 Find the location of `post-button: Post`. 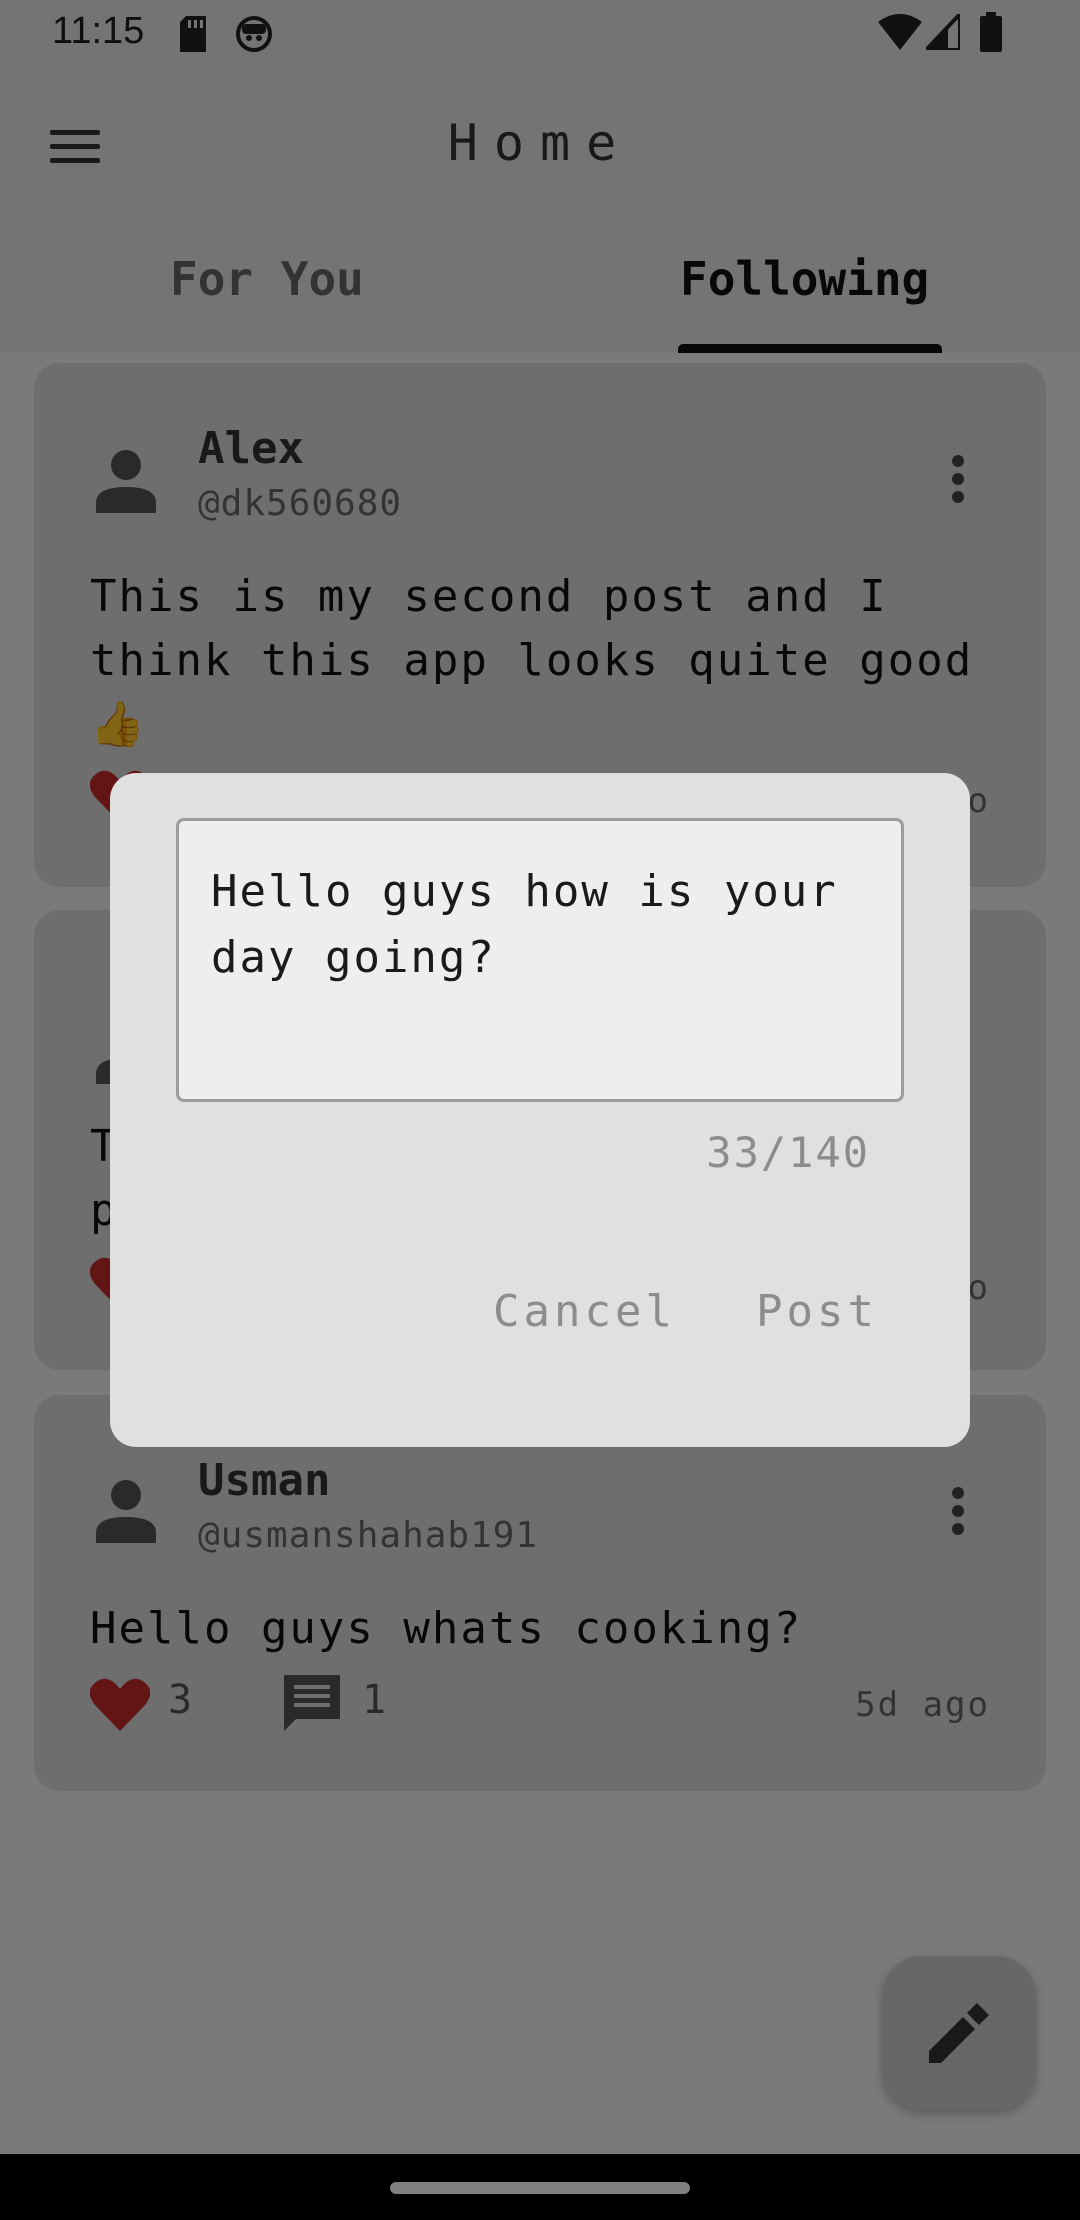

post-button: Post is located at coordinates (817, 1311).